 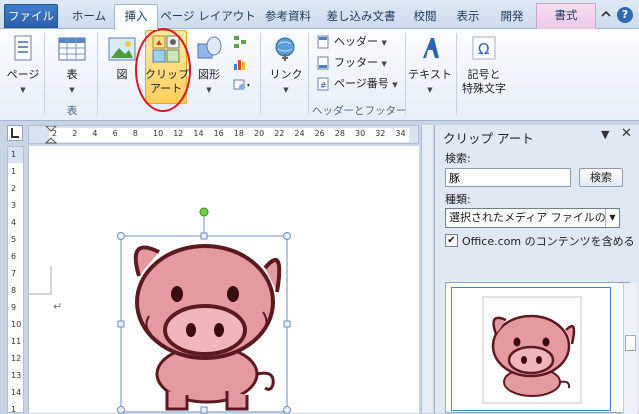 What do you see at coordinates (14, 273) in the screenshot?
I see `ruler-tick-label: 7` at bounding box center [14, 273].